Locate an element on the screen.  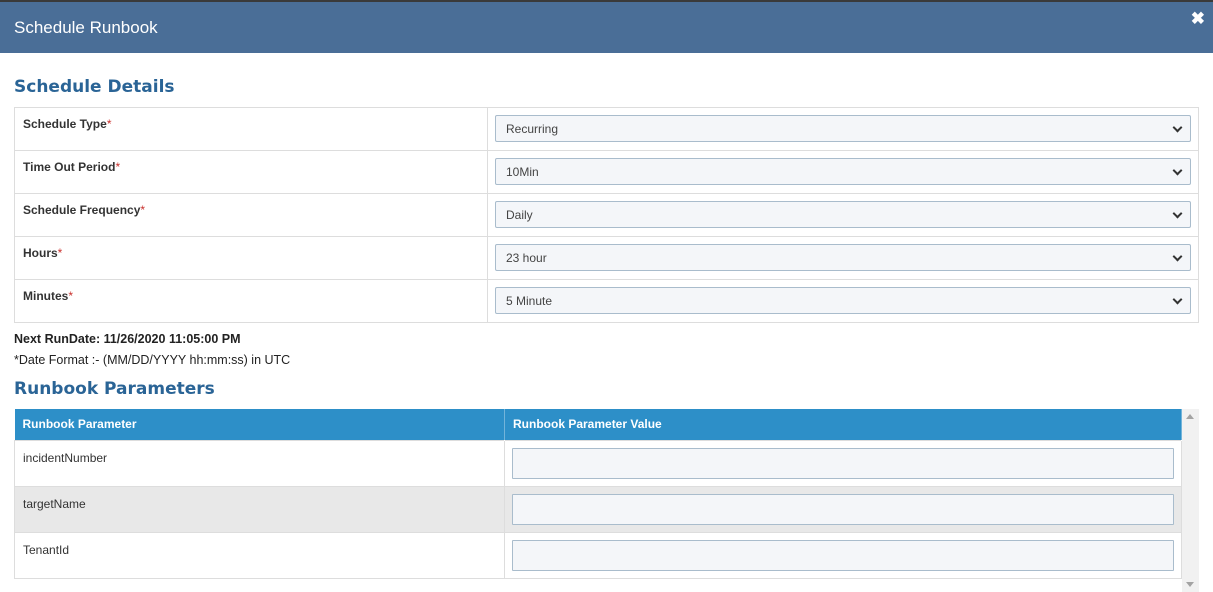
table-row: TenantId is located at coordinates (598, 555).